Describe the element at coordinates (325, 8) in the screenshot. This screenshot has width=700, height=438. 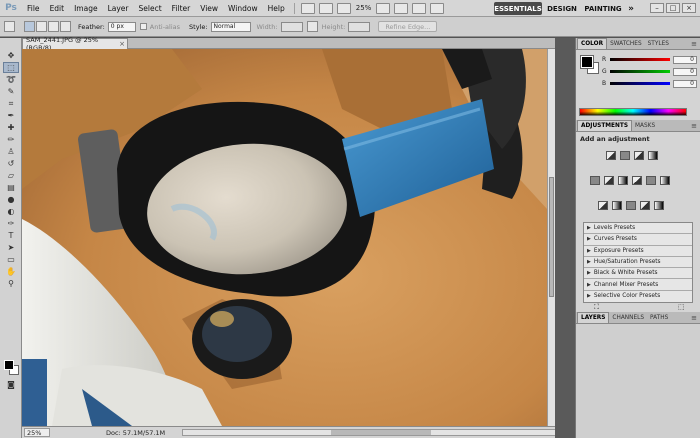
I see `mini-bridge-icon` at that location.